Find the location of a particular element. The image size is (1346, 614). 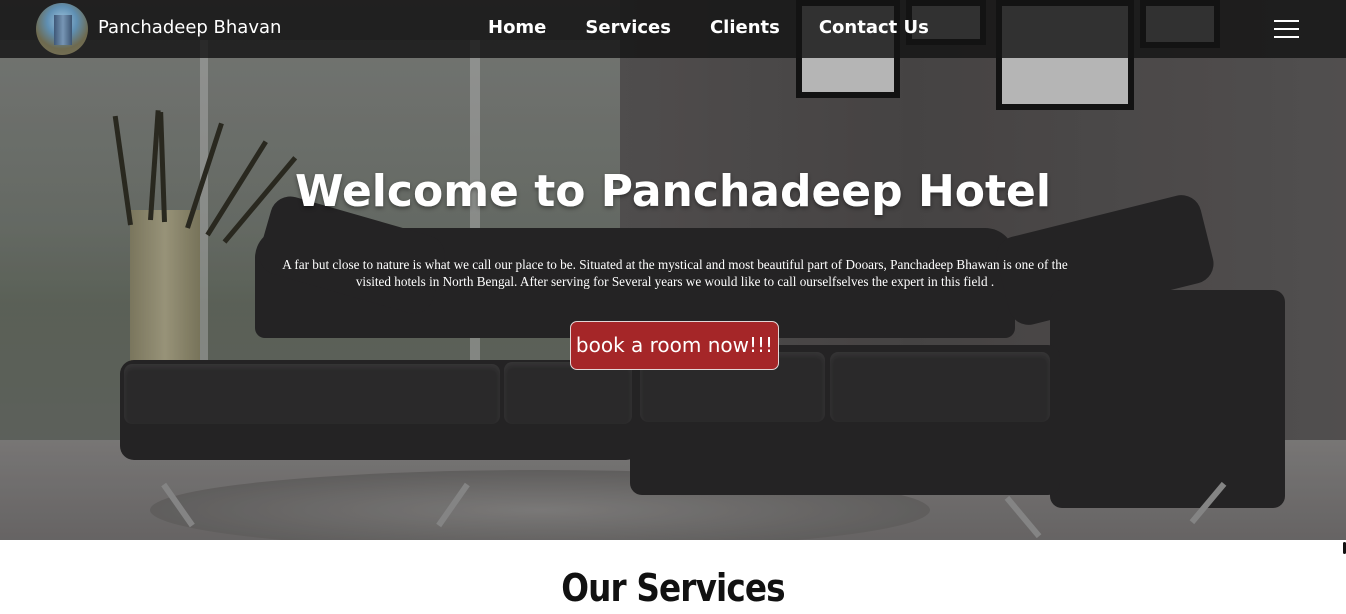

nav-link-services: Services is located at coordinates (628, 27).